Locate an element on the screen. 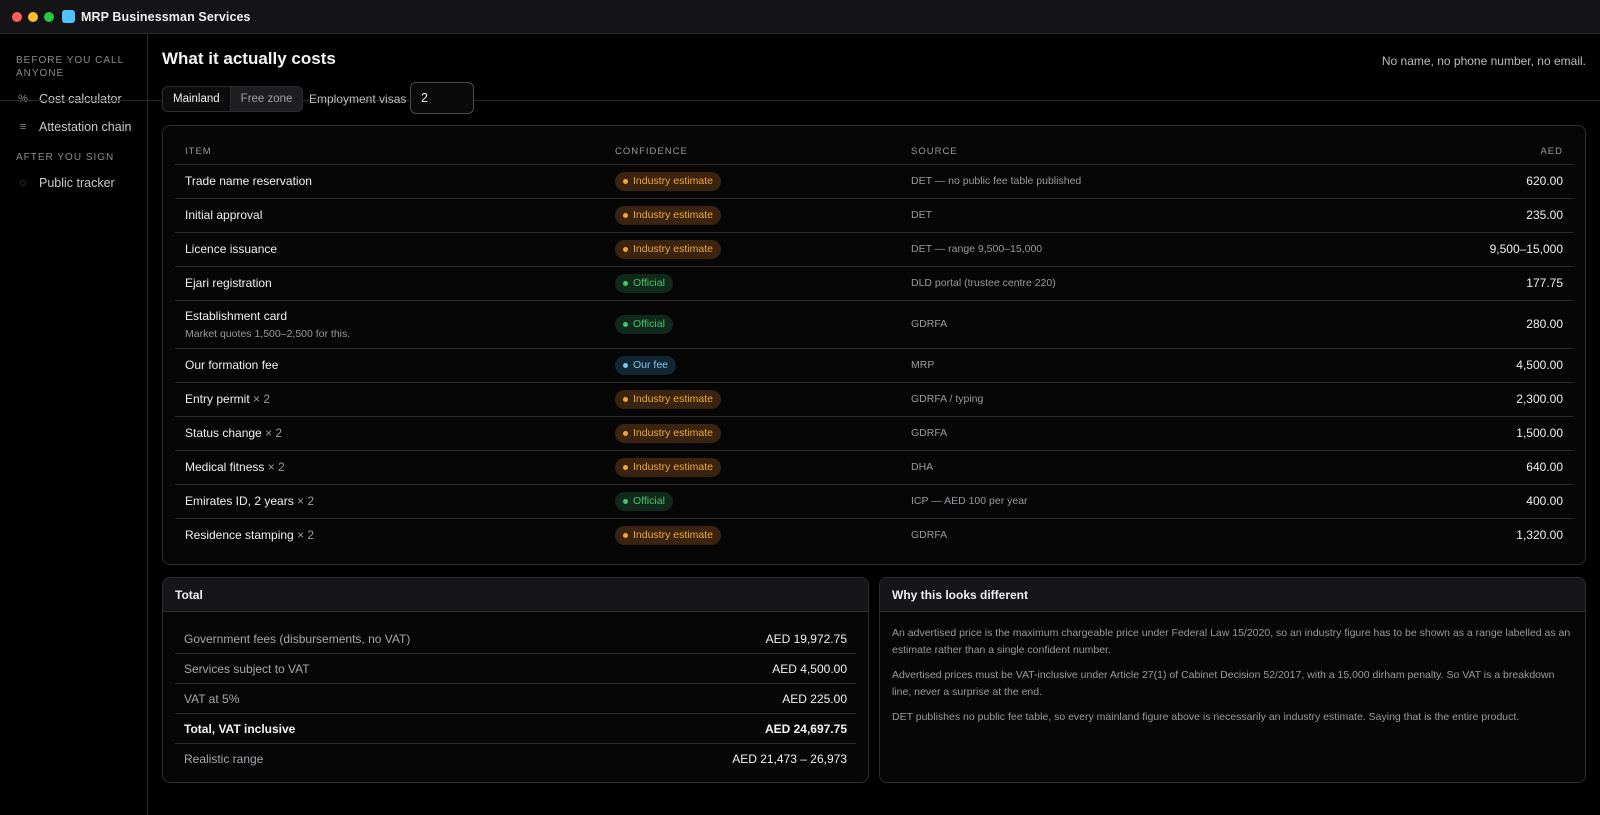 The width and height of the screenshot is (1600, 815). zone-mainland-button: Mainland is located at coordinates (197, 99).